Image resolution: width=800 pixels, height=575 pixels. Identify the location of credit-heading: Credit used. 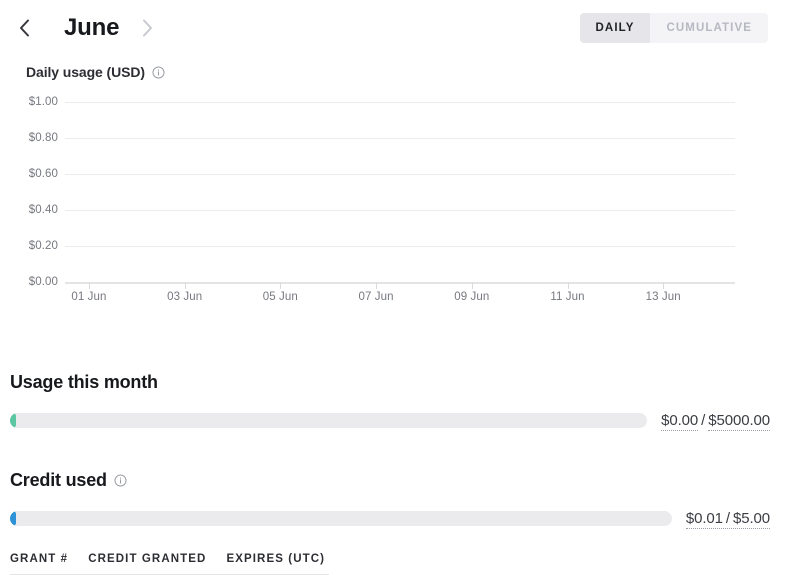
(390, 480).